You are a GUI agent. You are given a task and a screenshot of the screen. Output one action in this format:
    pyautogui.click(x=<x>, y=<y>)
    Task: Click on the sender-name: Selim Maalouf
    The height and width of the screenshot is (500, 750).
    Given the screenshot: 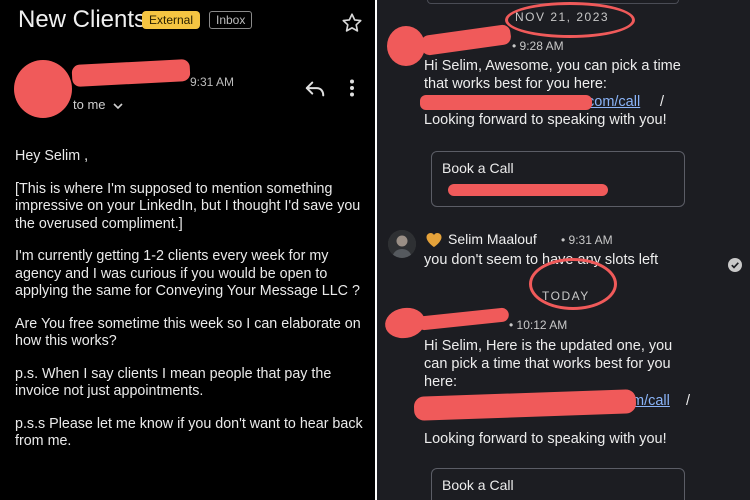 What is the action you would take?
    pyautogui.click(x=492, y=239)
    